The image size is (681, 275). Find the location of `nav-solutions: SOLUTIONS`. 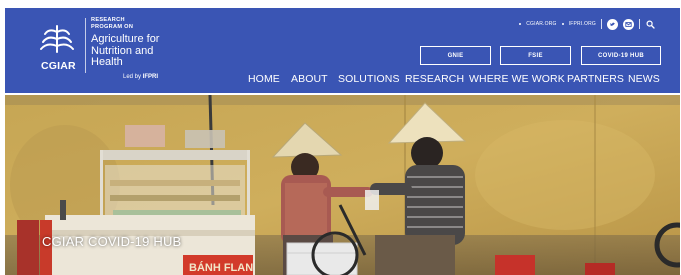

nav-solutions: SOLUTIONS is located at coordinates (369, 79).